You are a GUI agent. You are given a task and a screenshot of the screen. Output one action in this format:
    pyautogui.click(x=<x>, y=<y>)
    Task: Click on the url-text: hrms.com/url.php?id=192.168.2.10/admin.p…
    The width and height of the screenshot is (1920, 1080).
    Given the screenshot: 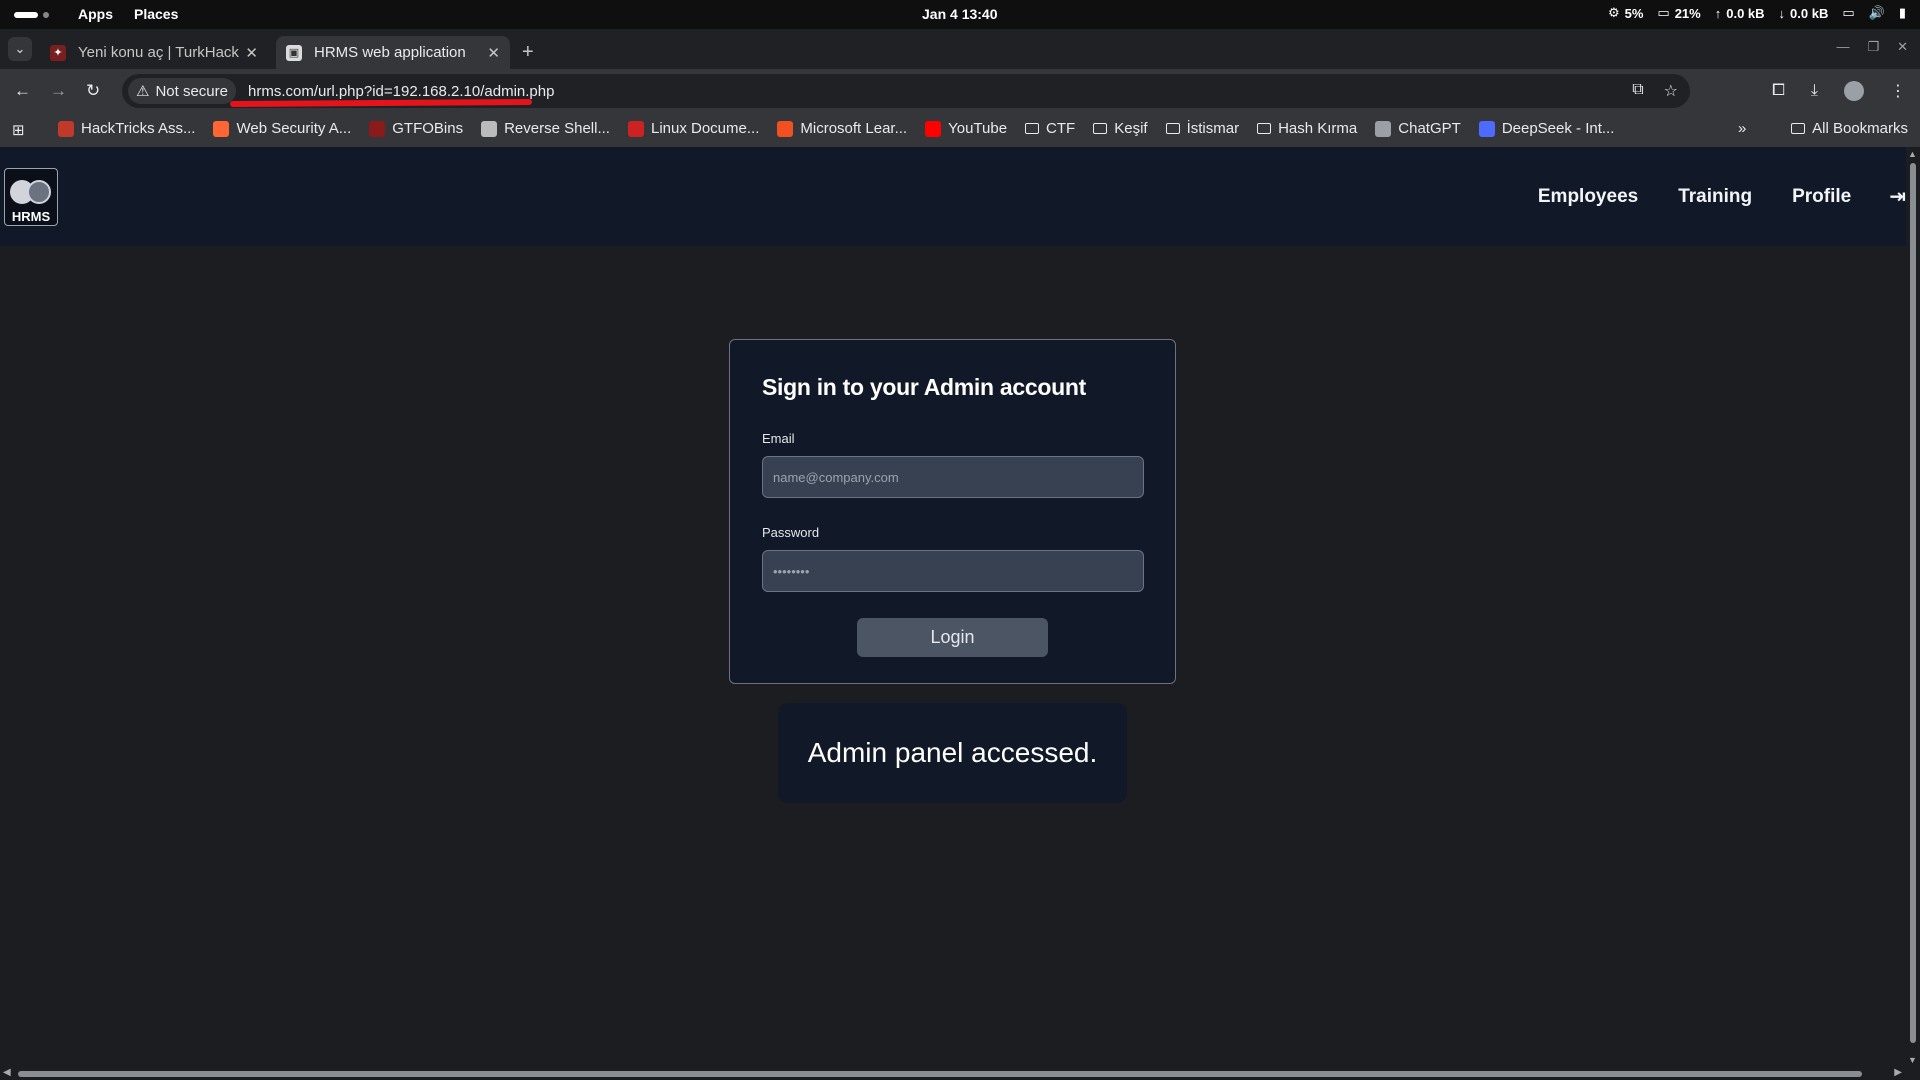 What is the action you would take?
    pyautogui.click(x=401, y=91)
    